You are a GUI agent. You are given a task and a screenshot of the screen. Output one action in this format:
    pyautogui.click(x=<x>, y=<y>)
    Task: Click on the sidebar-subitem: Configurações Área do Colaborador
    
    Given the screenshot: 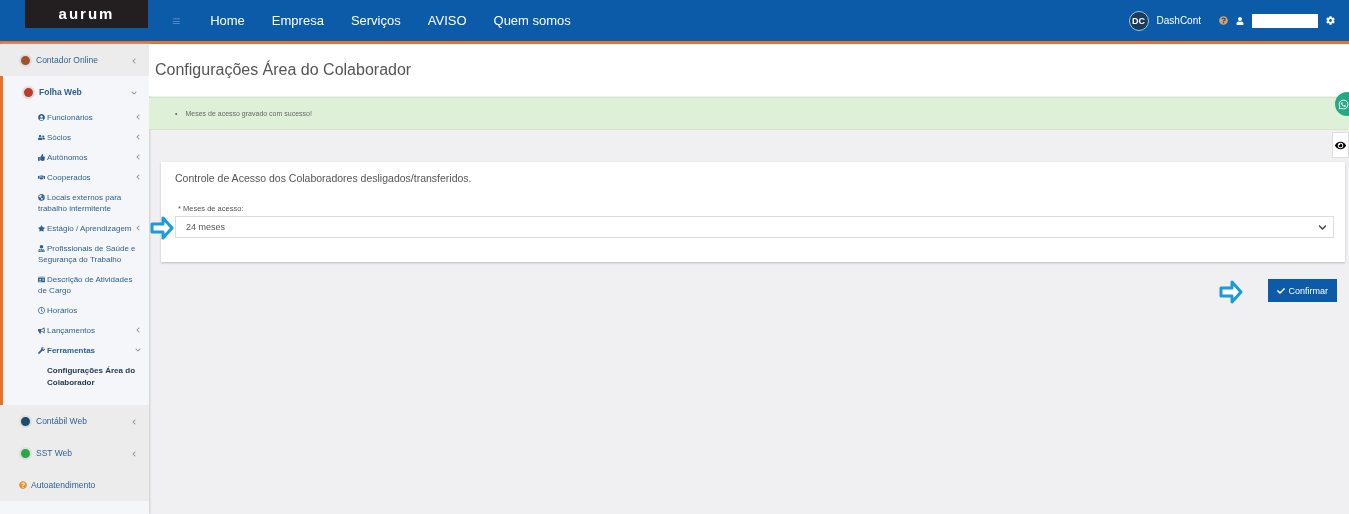 What is the action you would take?
    pyautogui.click(x=74, y=377)
    